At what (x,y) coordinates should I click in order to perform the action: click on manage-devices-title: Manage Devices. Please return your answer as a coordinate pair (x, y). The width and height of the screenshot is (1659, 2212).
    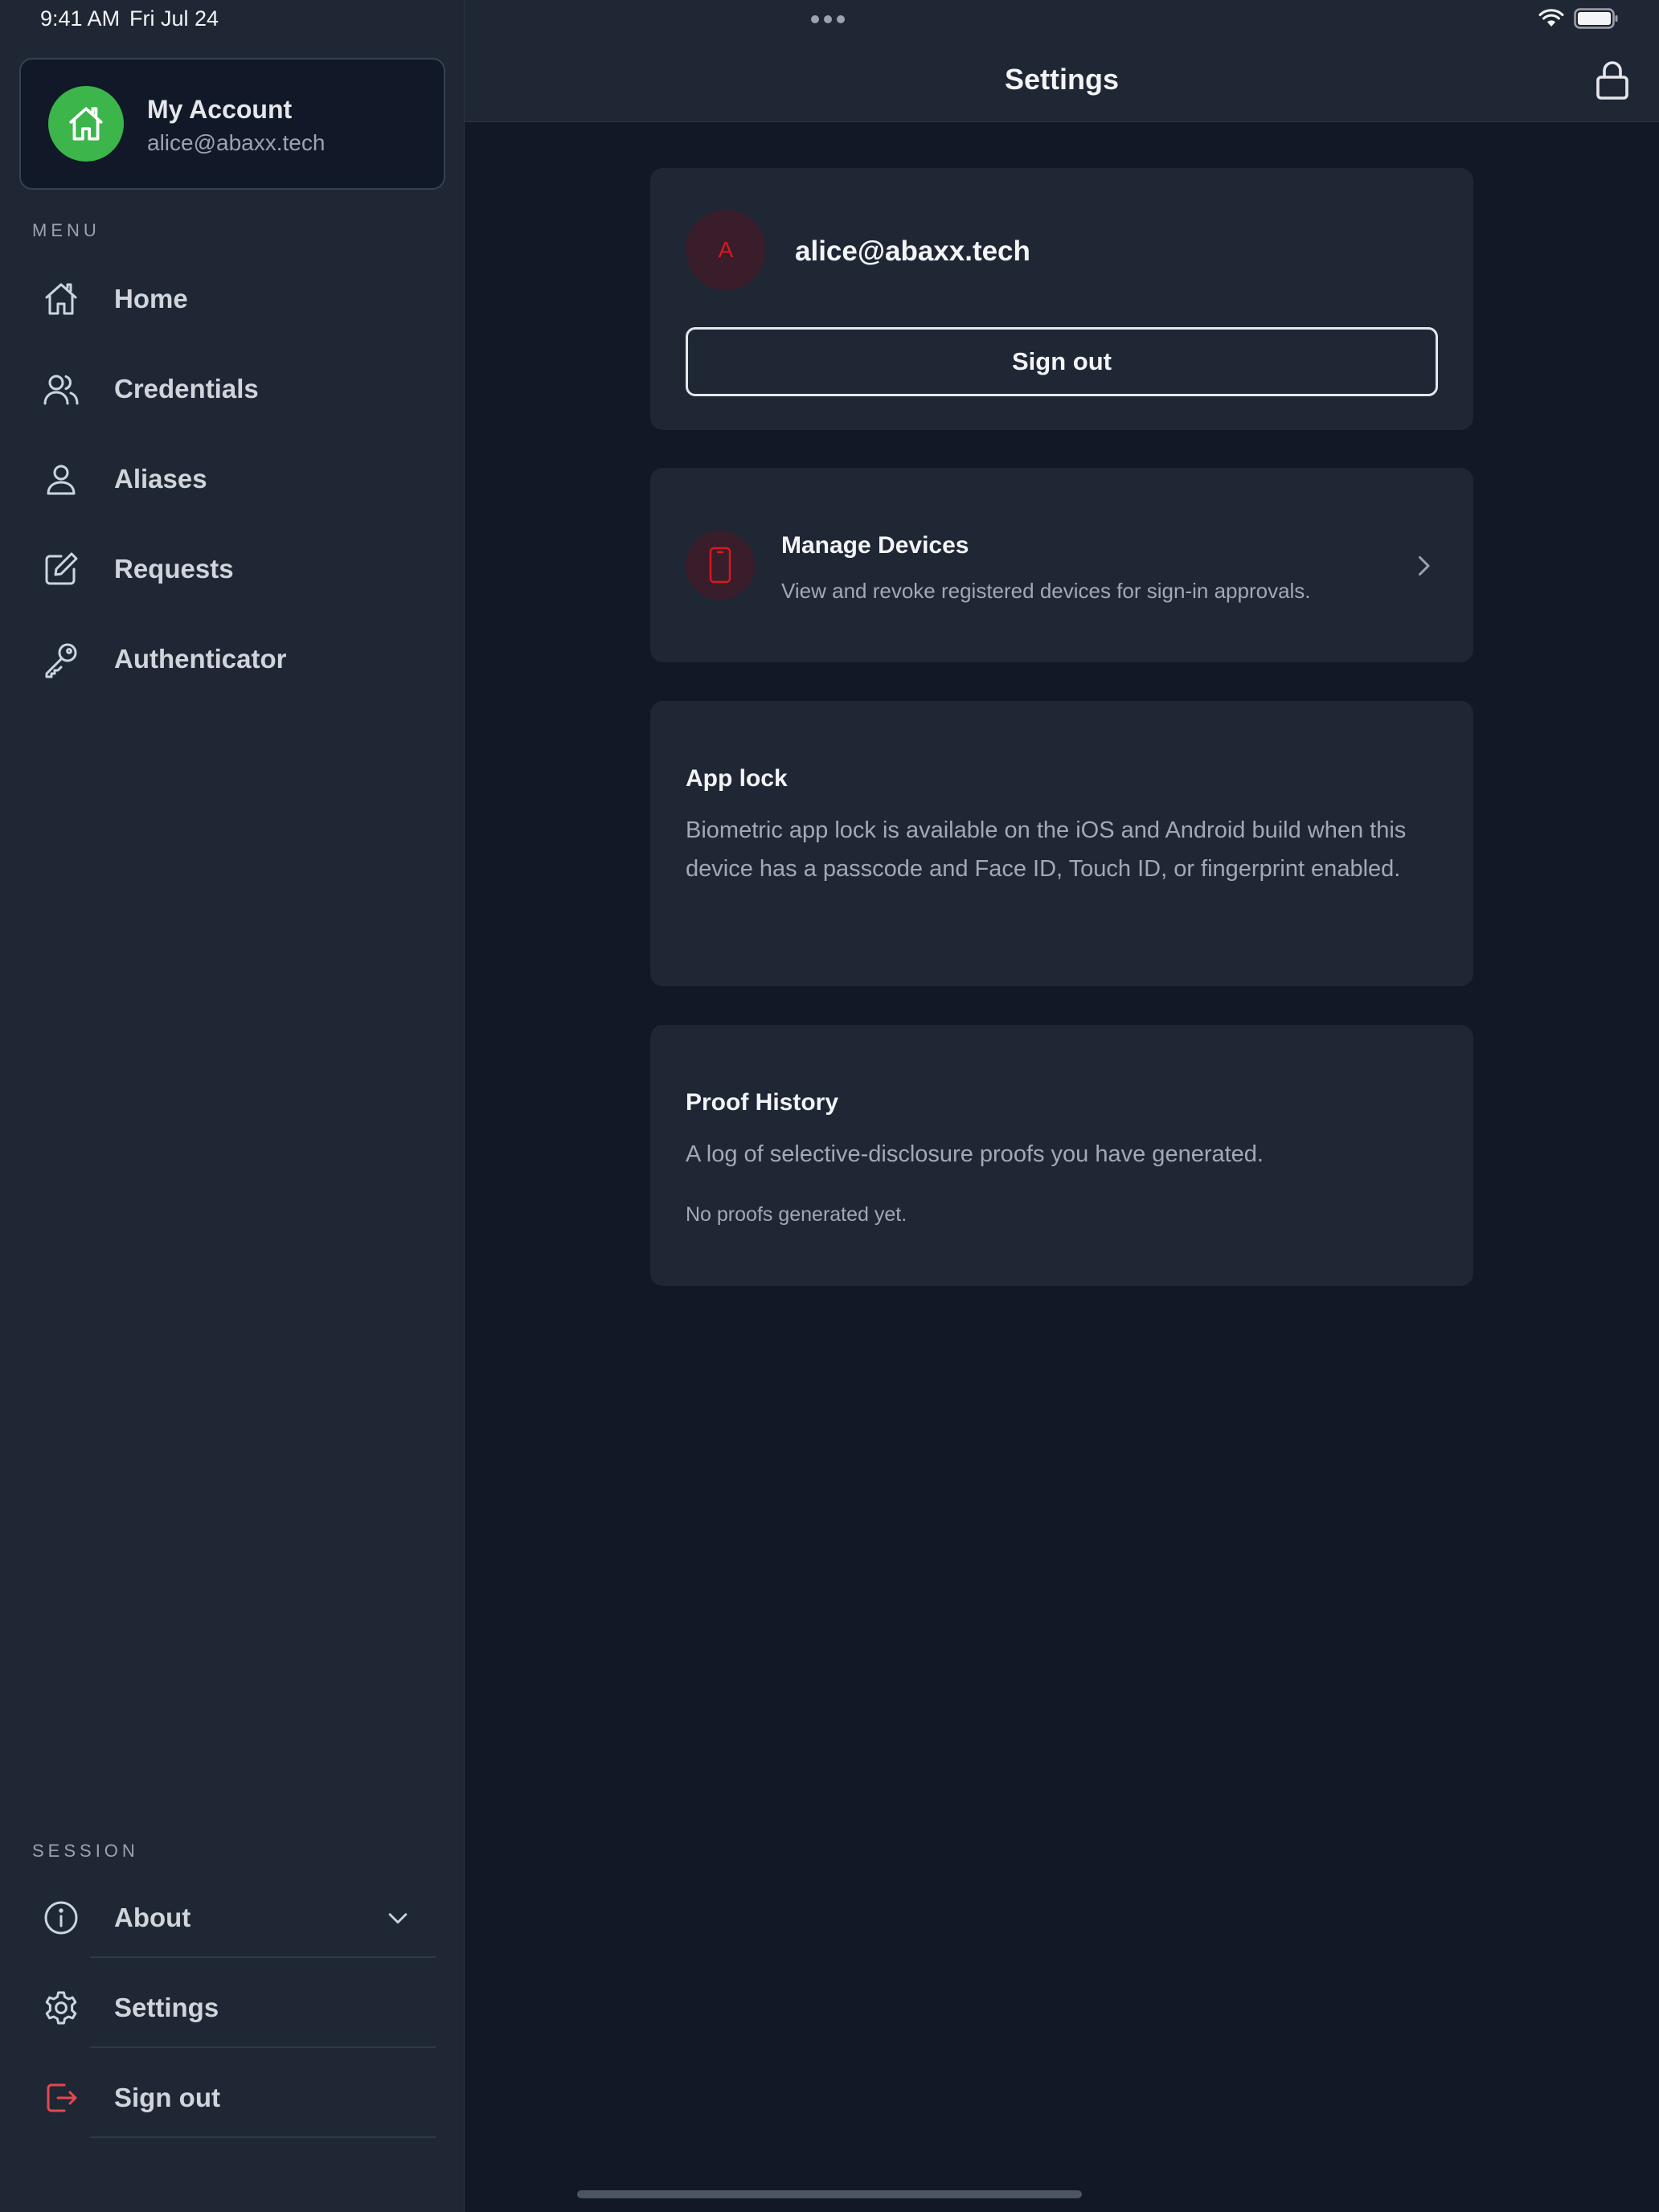
    Looking at the image, I should click on (875, 545).